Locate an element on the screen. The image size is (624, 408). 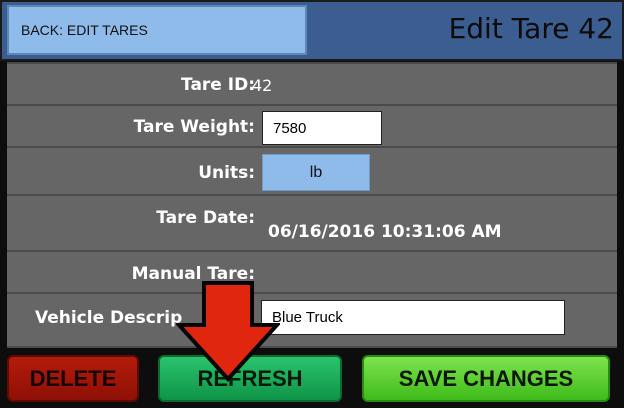
tare-weight-label: Tare Weight: is located at coordinates (194, 127).